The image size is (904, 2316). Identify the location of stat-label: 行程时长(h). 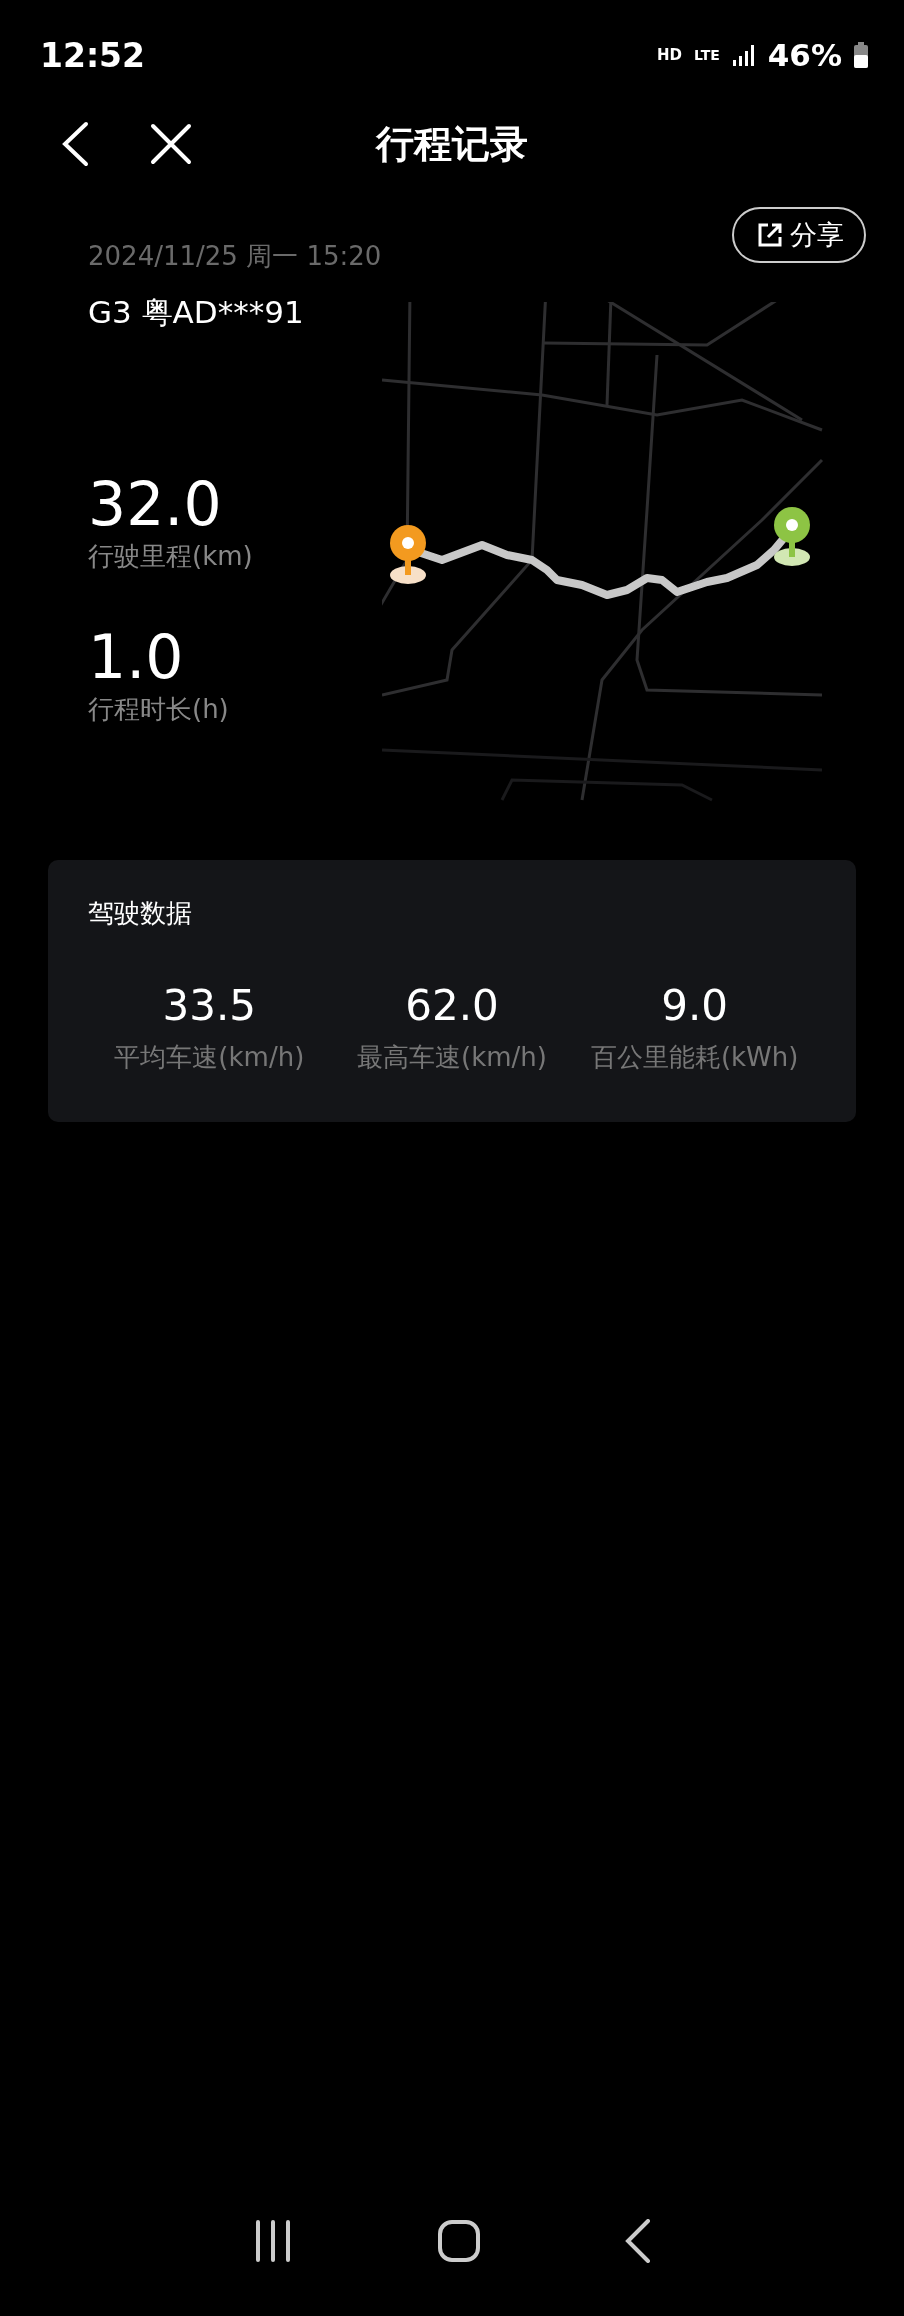
(159, 709).